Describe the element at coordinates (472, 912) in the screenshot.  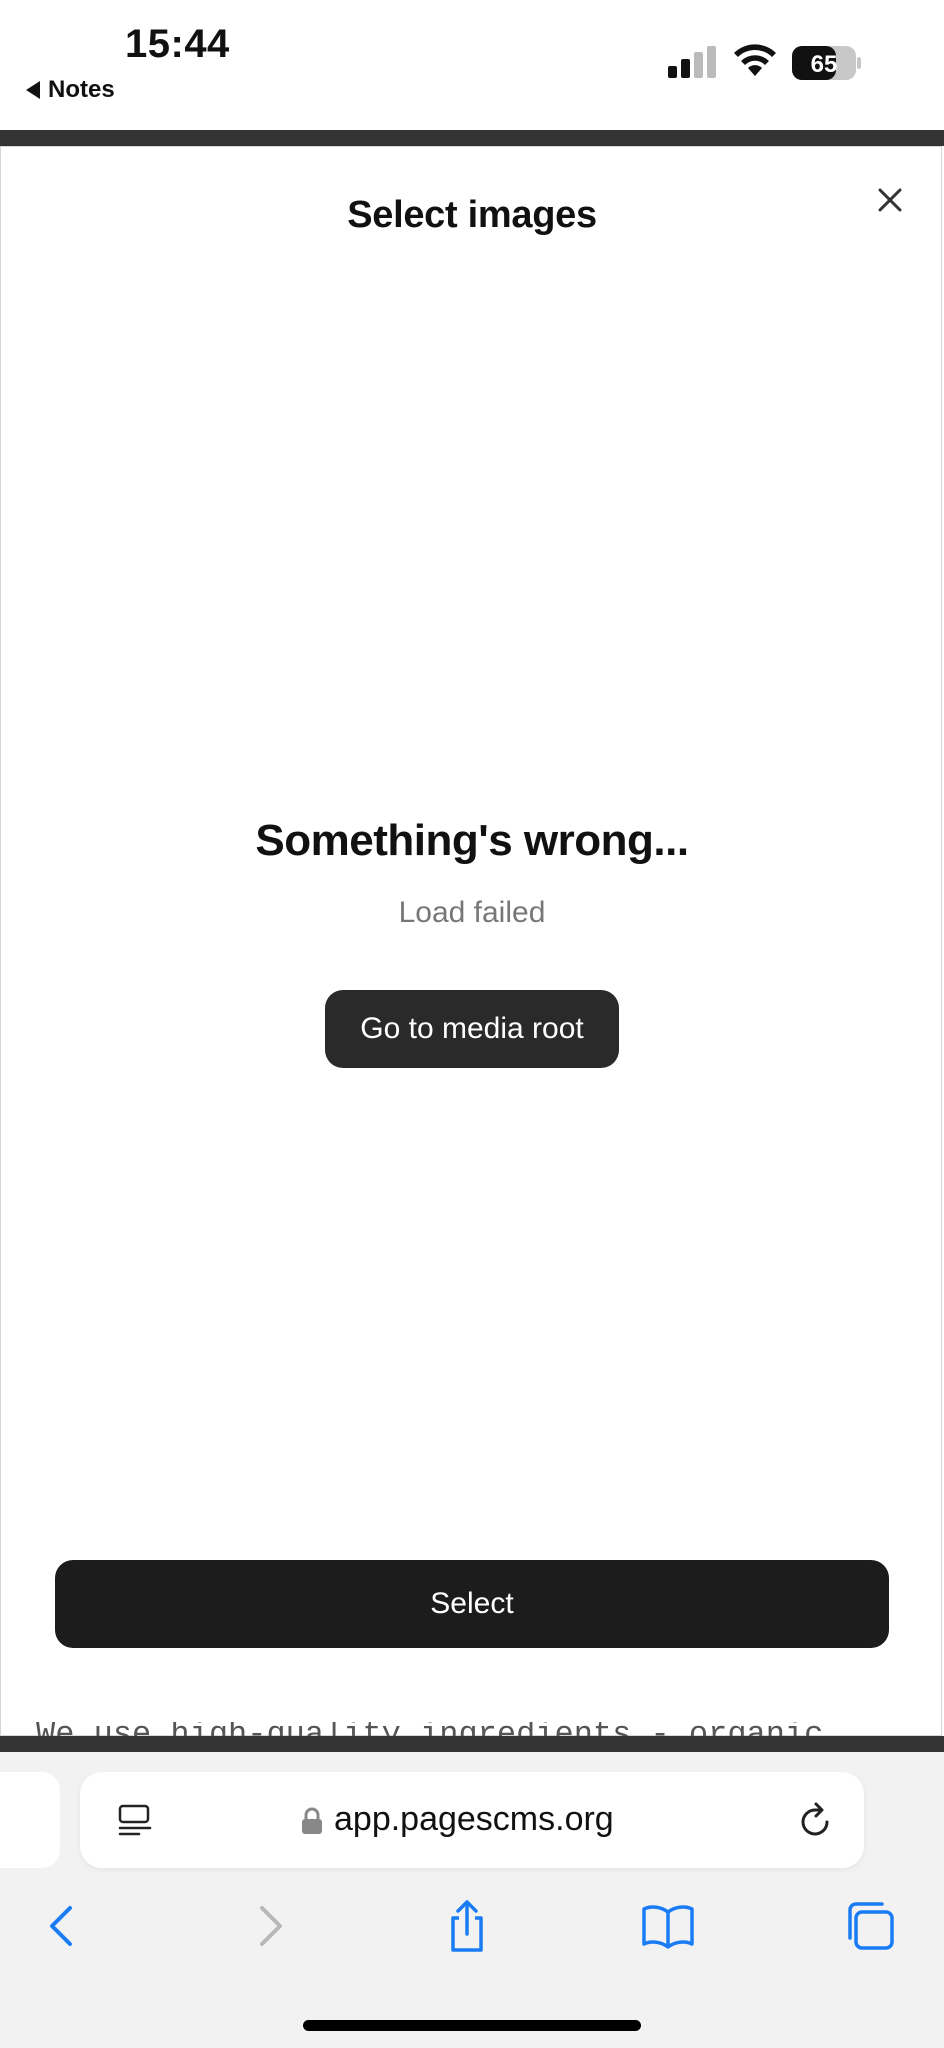
I see `error-message: Load failed` at that location.